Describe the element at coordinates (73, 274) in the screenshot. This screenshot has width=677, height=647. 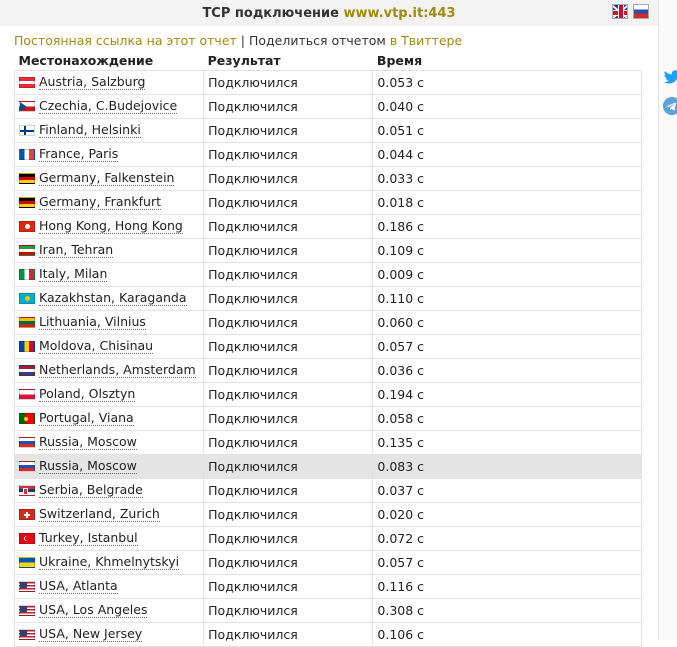
I see `location-link: Italy, Milan` at that location.